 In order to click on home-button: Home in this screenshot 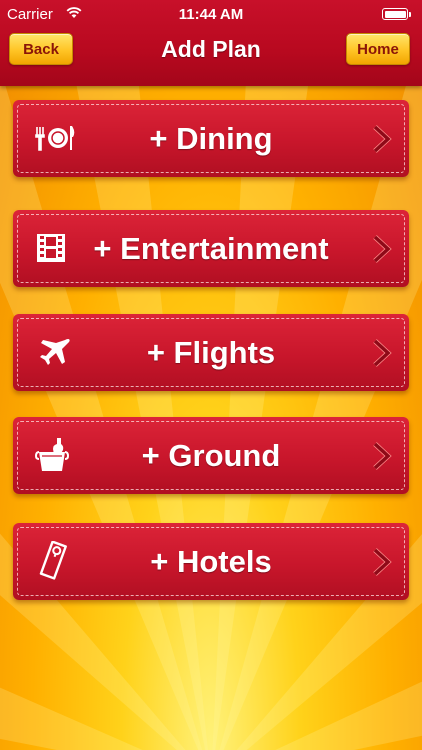, I will do `click(378, 49)`.